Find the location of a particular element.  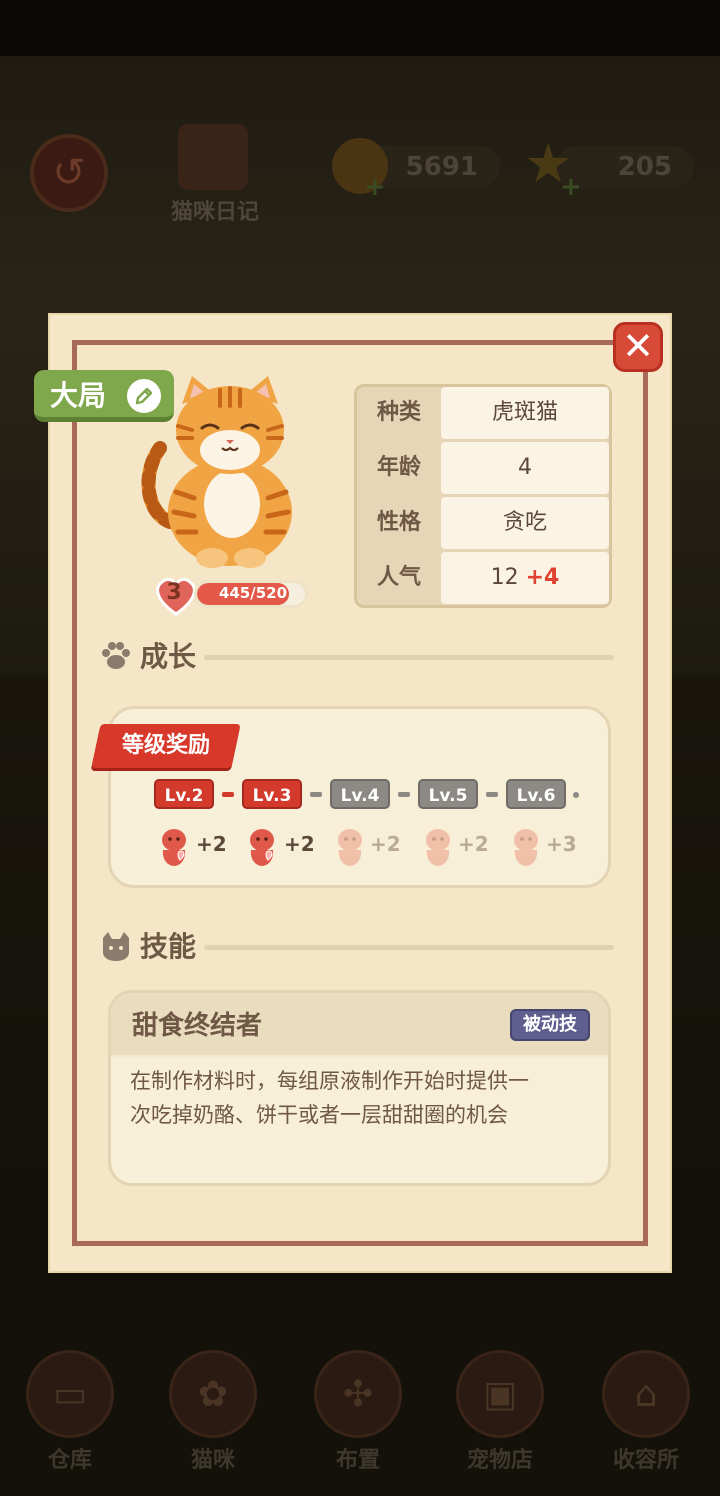

nav-cats: ✿ 猫咪 is located at coordinates (213, 1412).